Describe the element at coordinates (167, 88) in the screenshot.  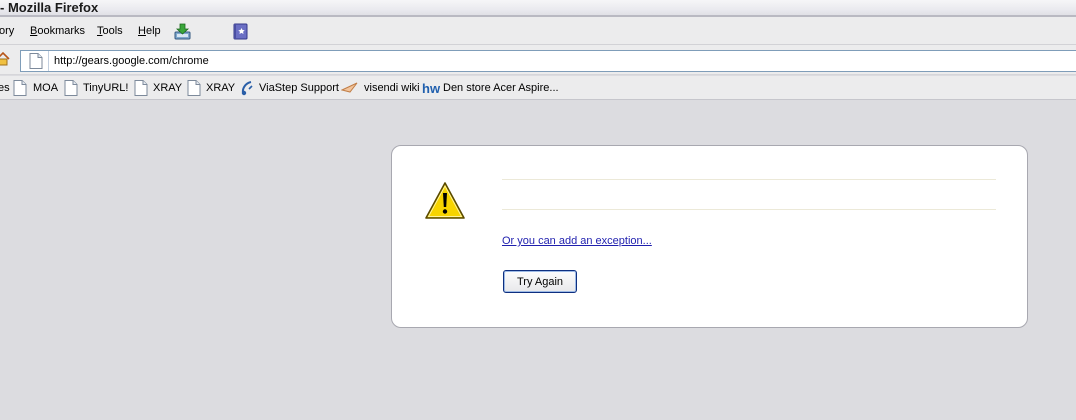
I see `bookmark-xray-1: XRAY` at that location.